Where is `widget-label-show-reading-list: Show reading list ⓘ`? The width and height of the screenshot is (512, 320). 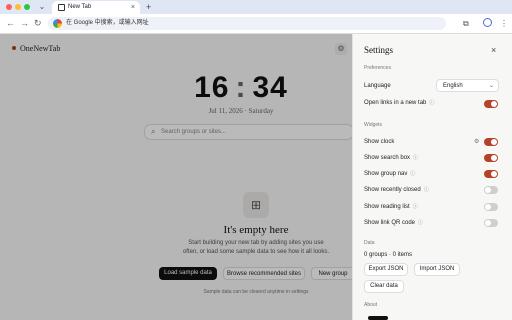 widget-label-show-reading-list: Show reading list ⓘ is located at coordinates (391, 207).